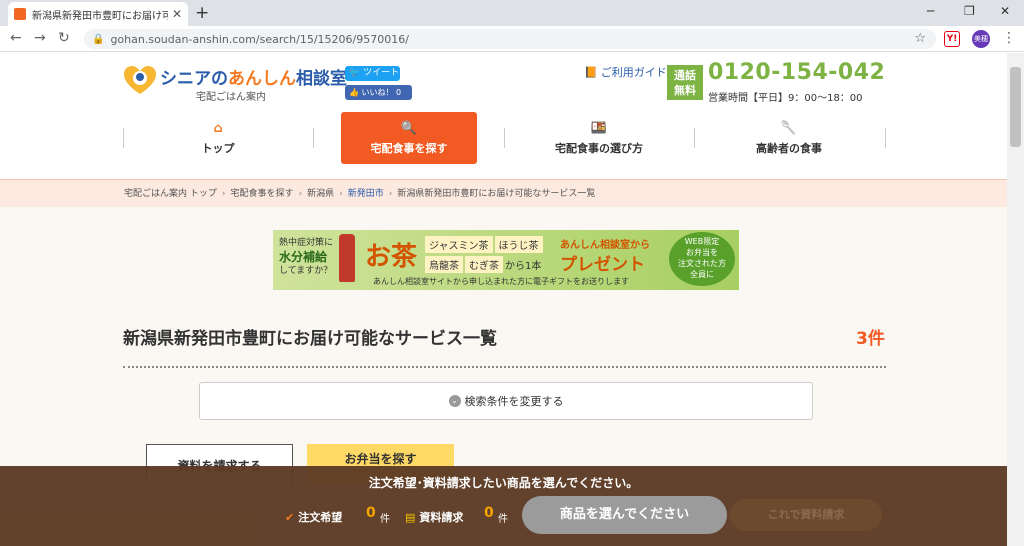 The width and height of the screenshot is (1024, 546). What do you see at coordinates (484, 264) in the screenshot?
I see `banner-tag: むぎ茶` at bounding box center [484, 264].